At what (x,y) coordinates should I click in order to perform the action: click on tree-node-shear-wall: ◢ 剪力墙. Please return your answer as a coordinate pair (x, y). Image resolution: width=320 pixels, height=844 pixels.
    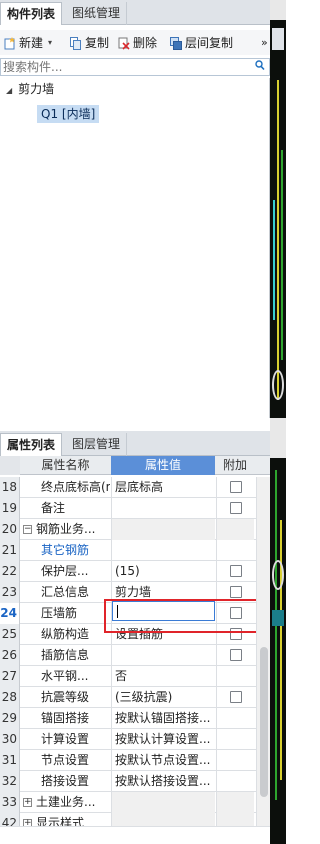
    Looking at the image, I should click on (30, 89).